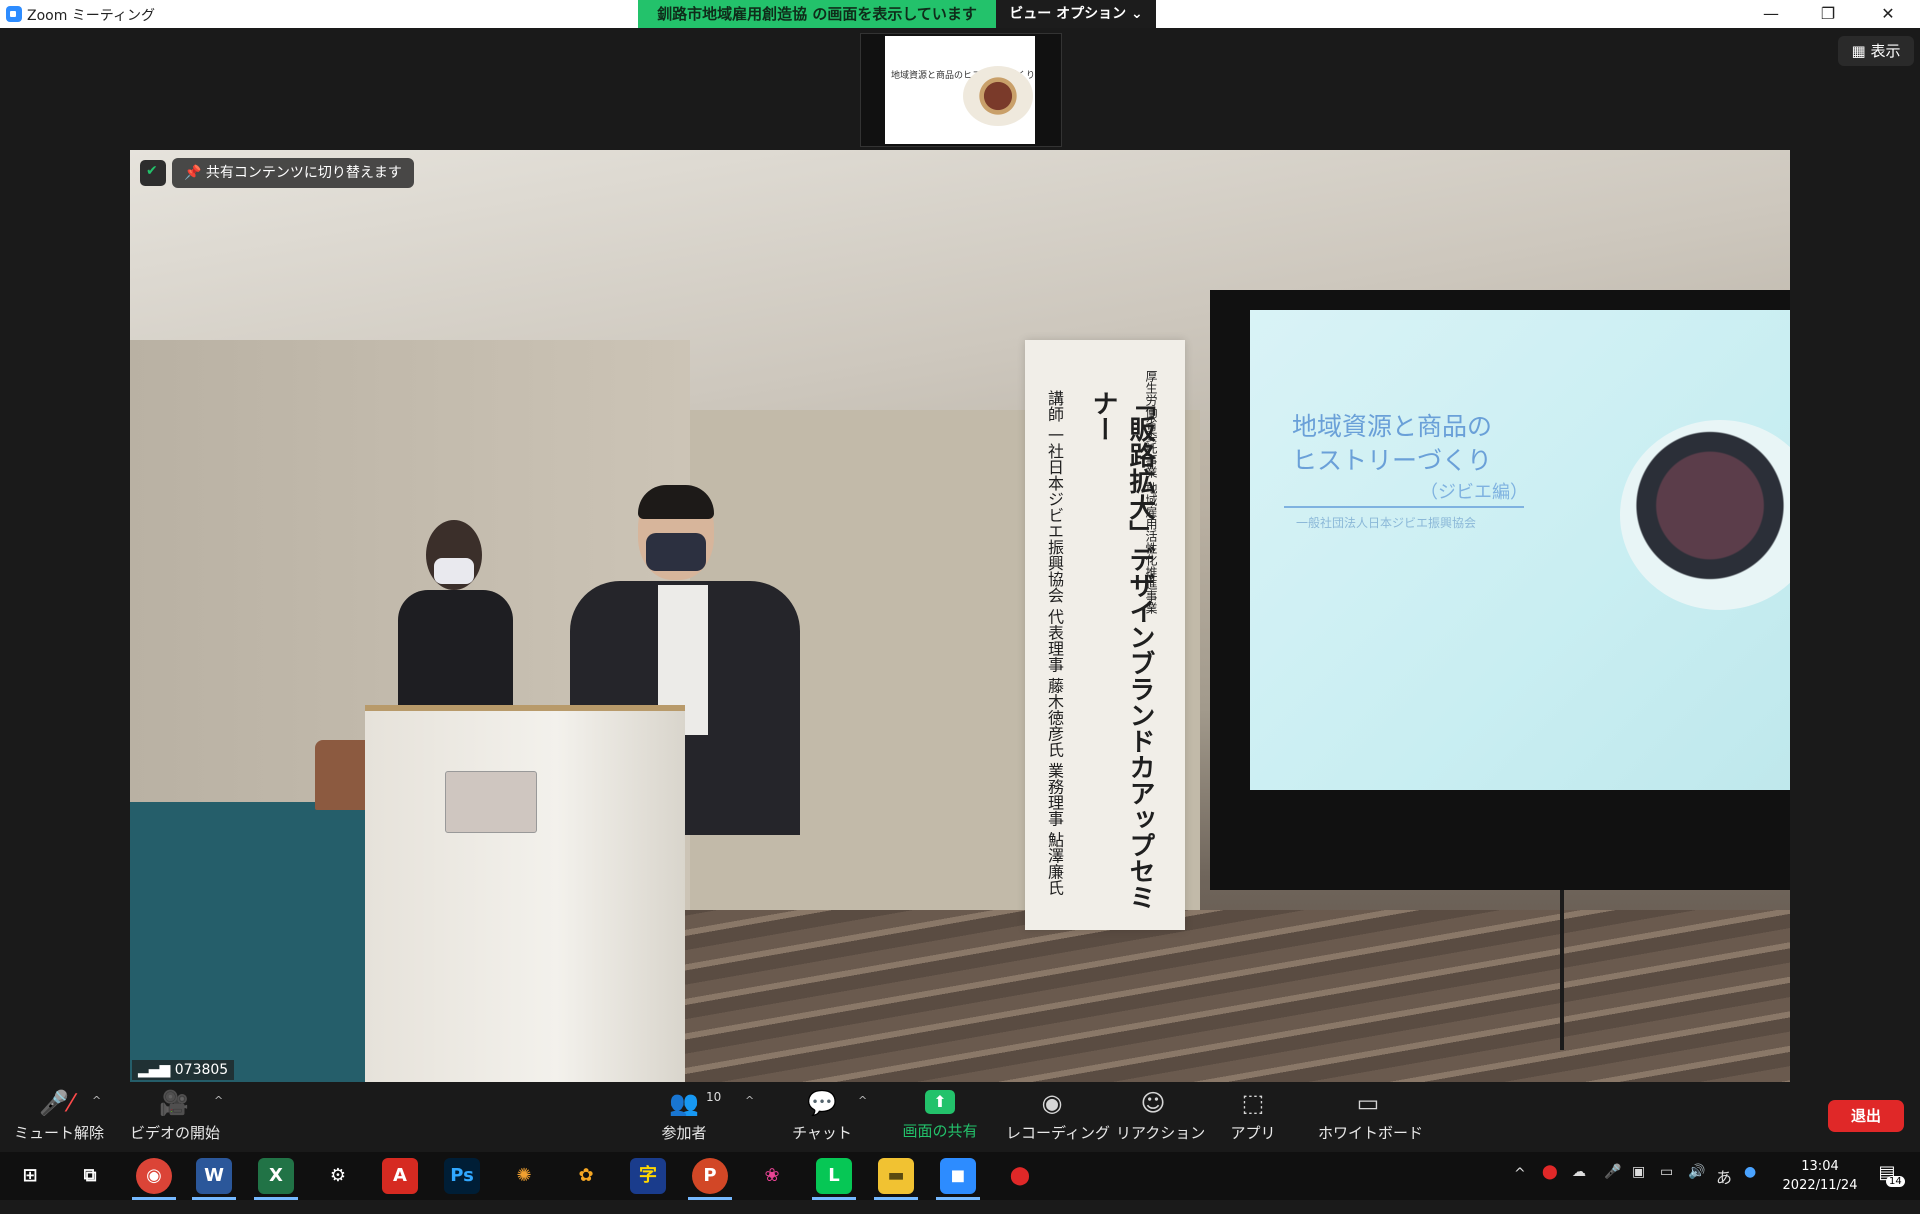  Describe the element at coordinates (195, 173) in the screenshot. I see `pin-icon: 📌` at that location.